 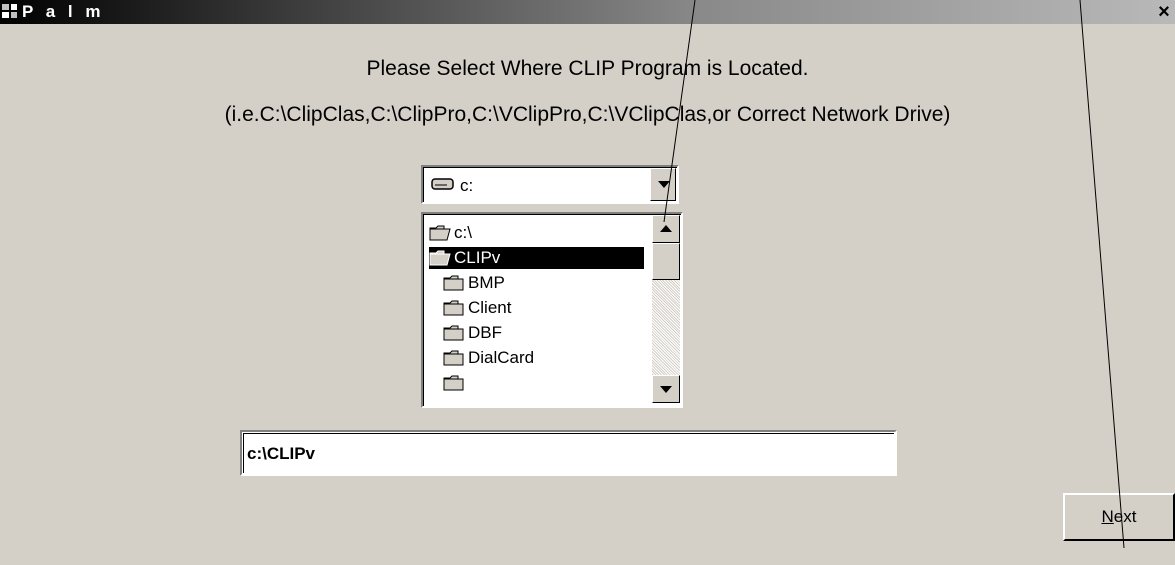 I want to click on close-icon: ×, so click(x=1164, y=12).